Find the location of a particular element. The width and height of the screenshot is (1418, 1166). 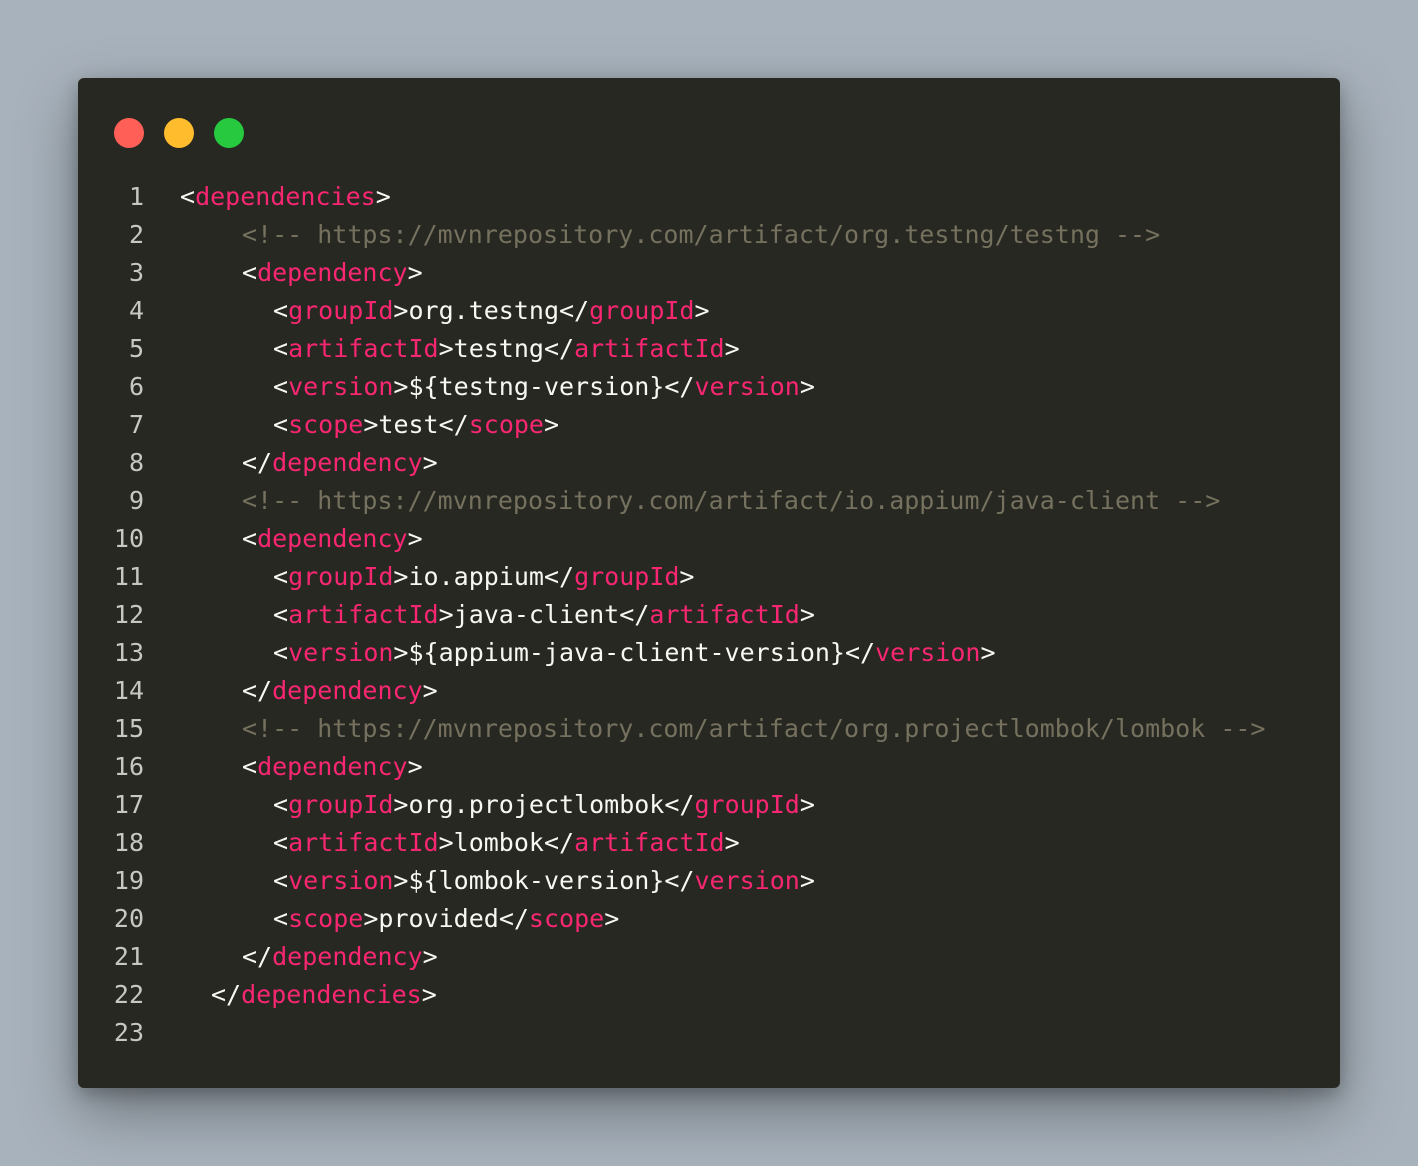

line-number: 22 is located at coordinates (128, 994).